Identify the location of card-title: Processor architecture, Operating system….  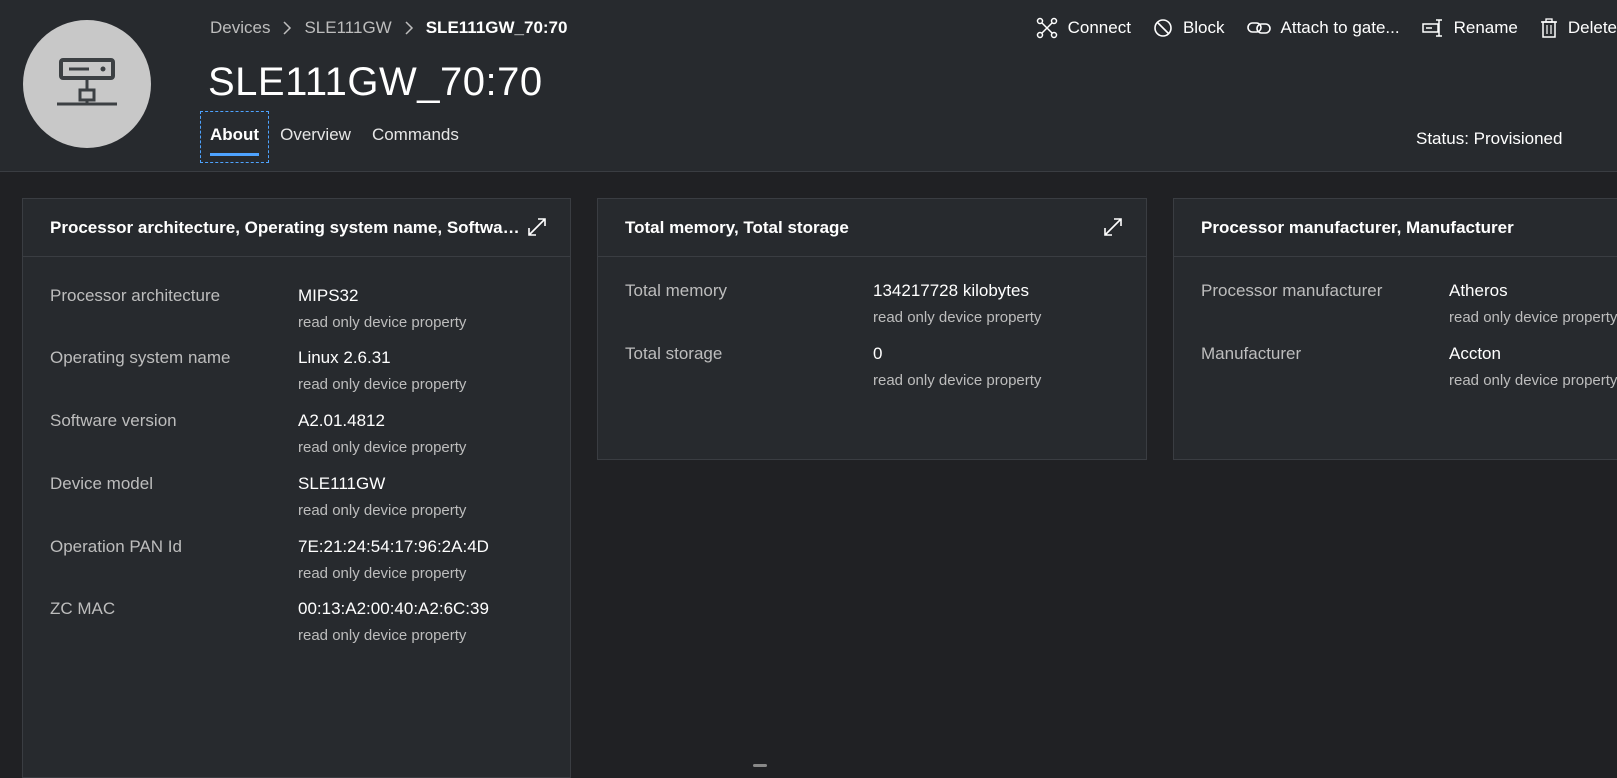
(285, 227).